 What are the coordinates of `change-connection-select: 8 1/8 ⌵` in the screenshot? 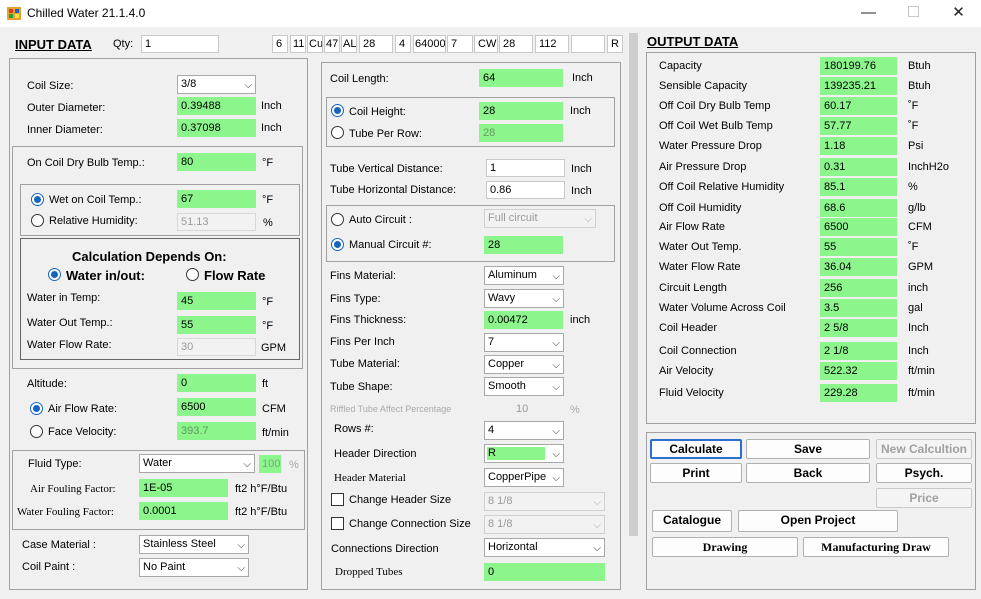 It's located at (544, 524).